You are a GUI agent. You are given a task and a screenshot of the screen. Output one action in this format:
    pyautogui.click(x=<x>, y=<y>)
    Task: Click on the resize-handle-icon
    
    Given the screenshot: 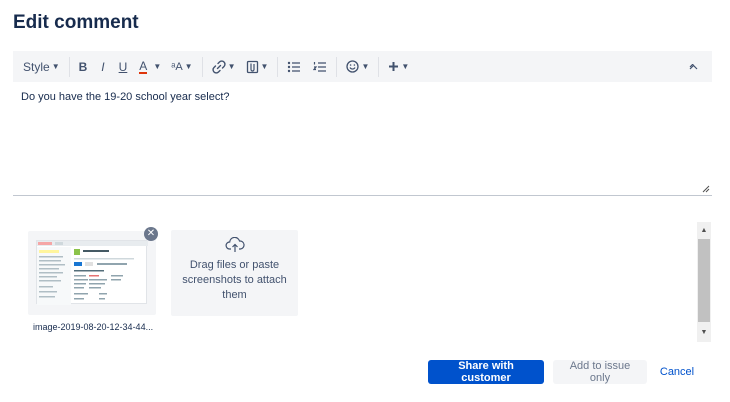 What is the action you would take?
    pyautogui.click(x=706, y=189)
    